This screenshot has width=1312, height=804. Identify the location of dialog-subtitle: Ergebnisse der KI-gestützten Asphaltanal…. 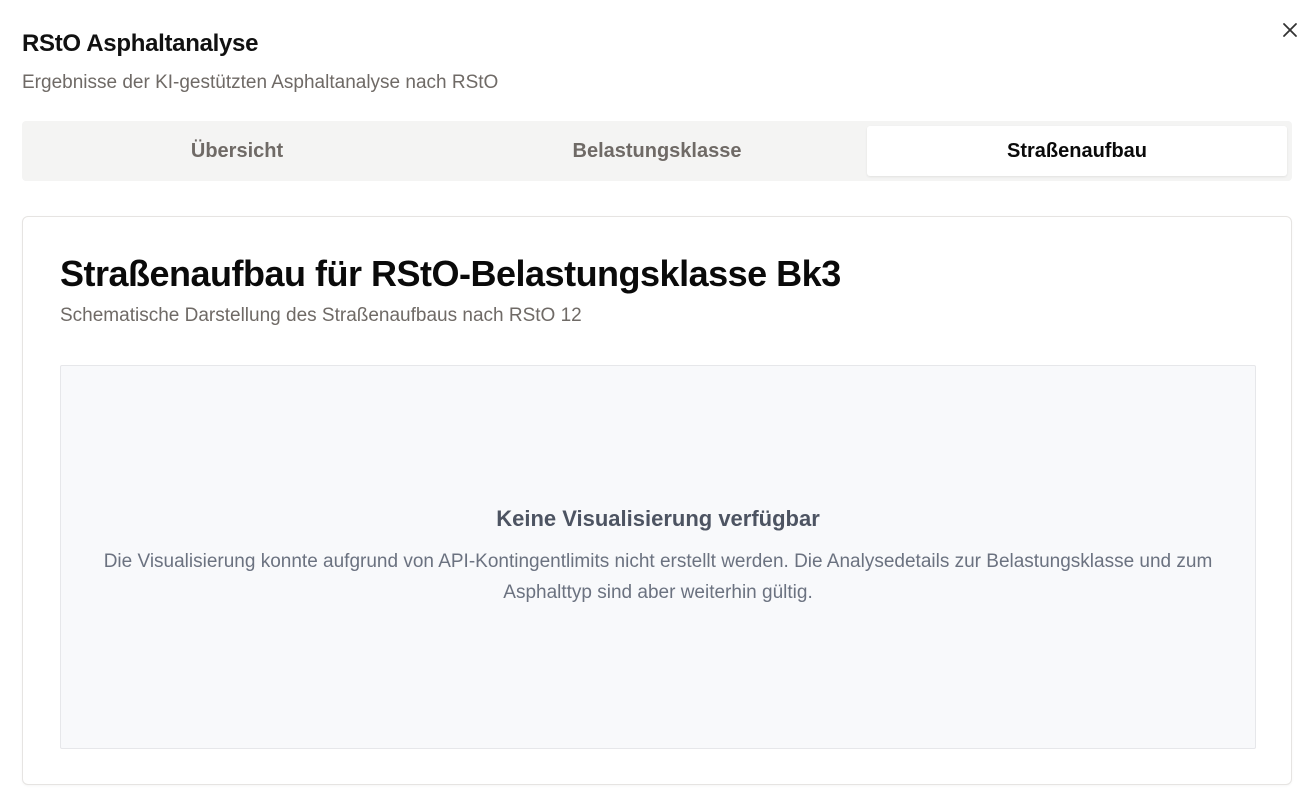
(260, 82).